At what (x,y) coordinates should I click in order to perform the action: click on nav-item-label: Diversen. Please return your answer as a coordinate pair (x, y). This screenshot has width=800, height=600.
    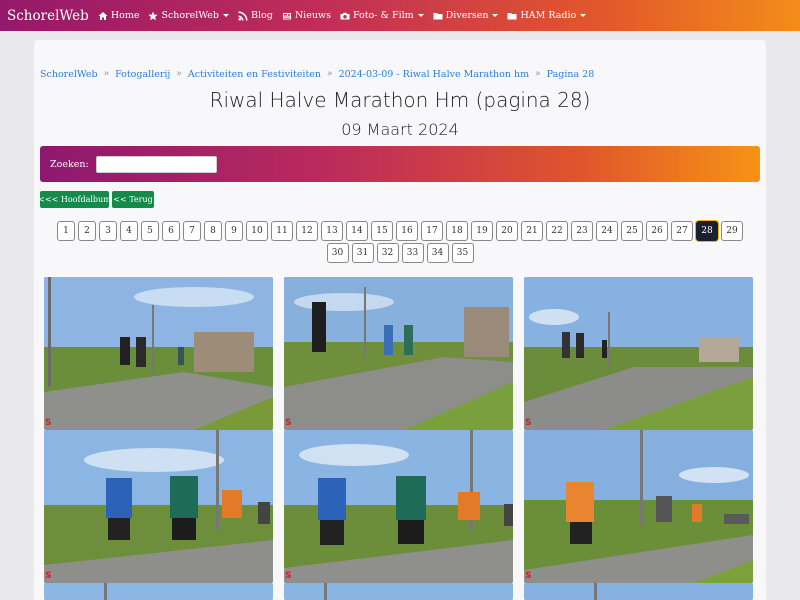
    Looking at the image, I should click on (467, 15).